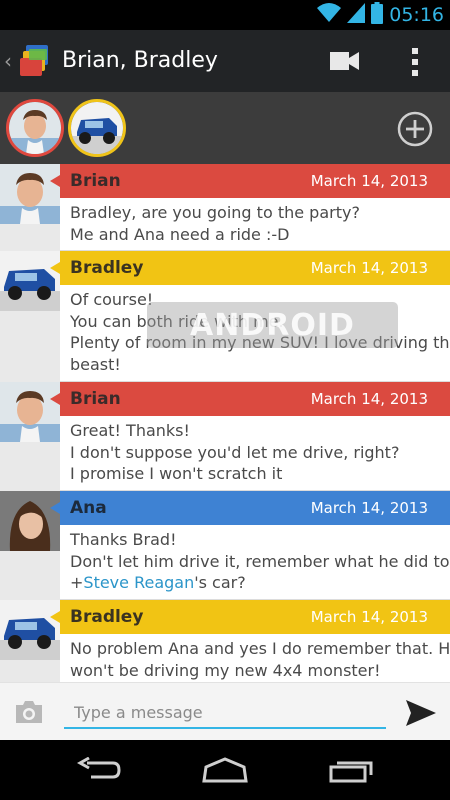 This screenshot has height=800, width=450. I want to click on add-participant-button, so click(415, 129).